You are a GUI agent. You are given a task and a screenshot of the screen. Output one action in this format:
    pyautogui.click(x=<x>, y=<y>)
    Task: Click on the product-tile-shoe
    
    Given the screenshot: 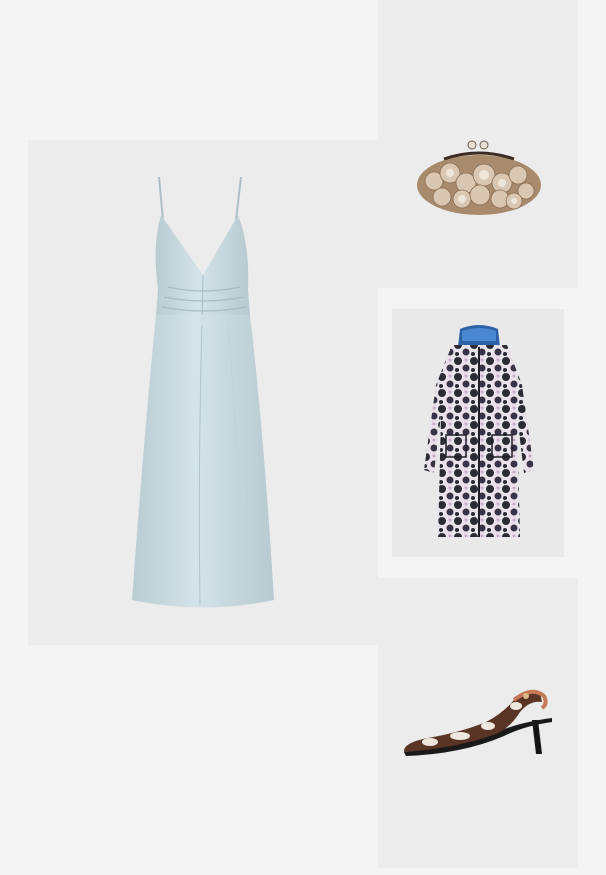 What is the action you would take?
    pyautogui.click(x=478, y=723)
    